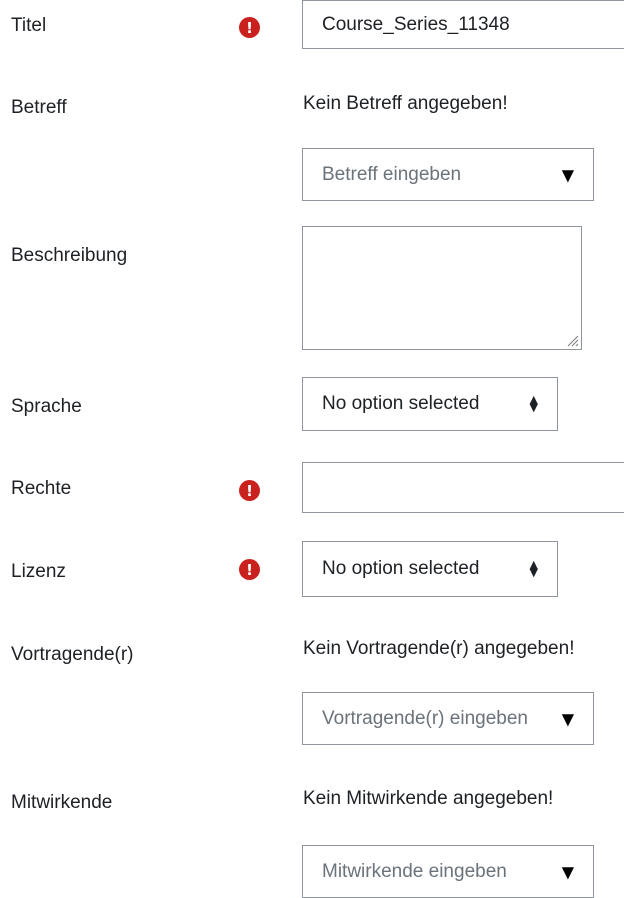 The image size is (624, 898). I want to click on lizenz-selected-value: No option selected, so click(401, 568).